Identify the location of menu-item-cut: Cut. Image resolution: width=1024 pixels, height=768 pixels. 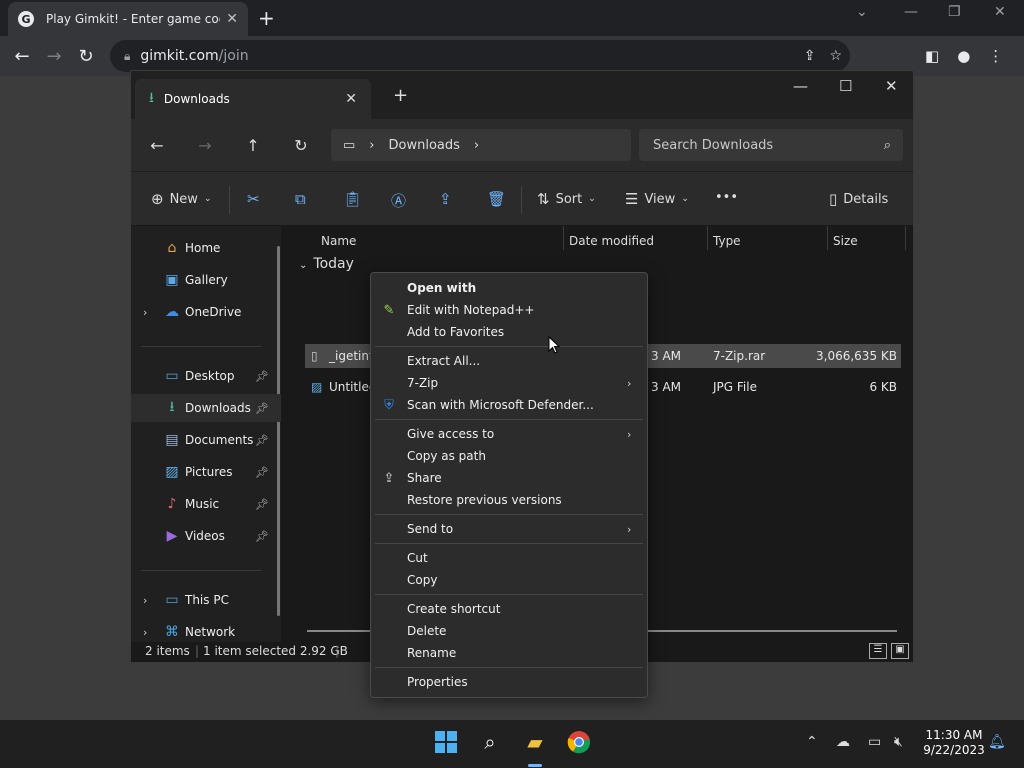
(509, 558).